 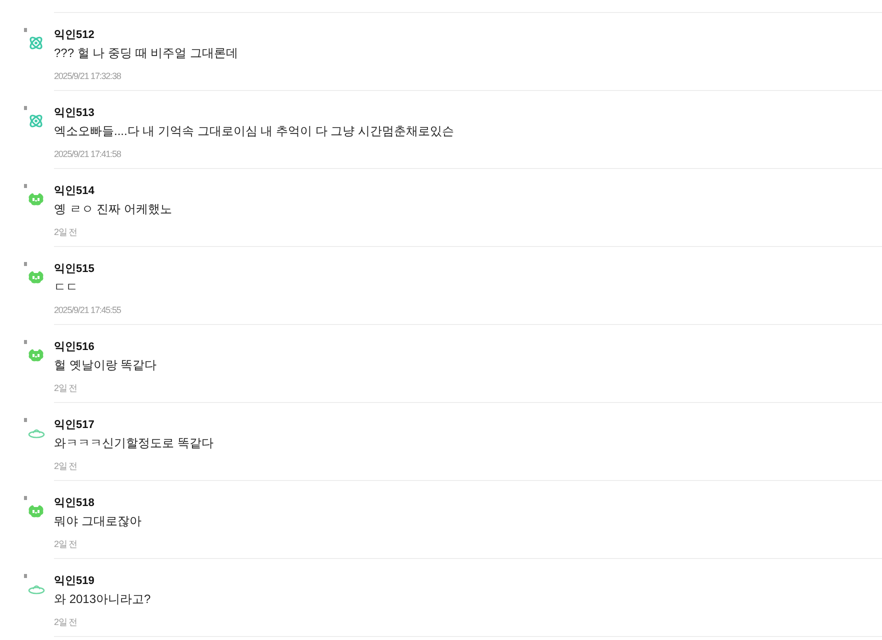 What do you see at coordinates (102, 599) in the screenshot?
I see `comment-text: 와 2013아니라고?` at bounding box center [102, 599].